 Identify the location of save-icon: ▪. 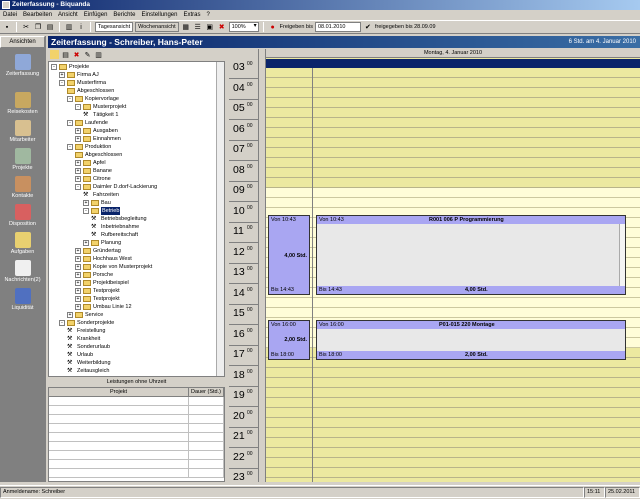
(7, 27).